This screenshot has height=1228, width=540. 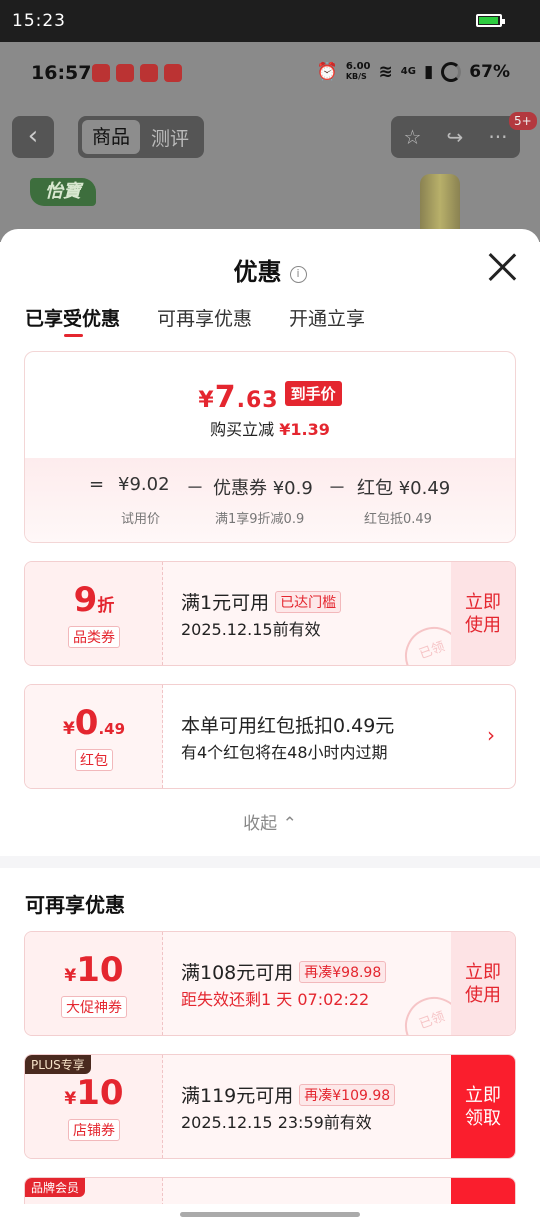 I want to click on gap-badge: 再凑¥109.98, so click(x=347, y=1095).